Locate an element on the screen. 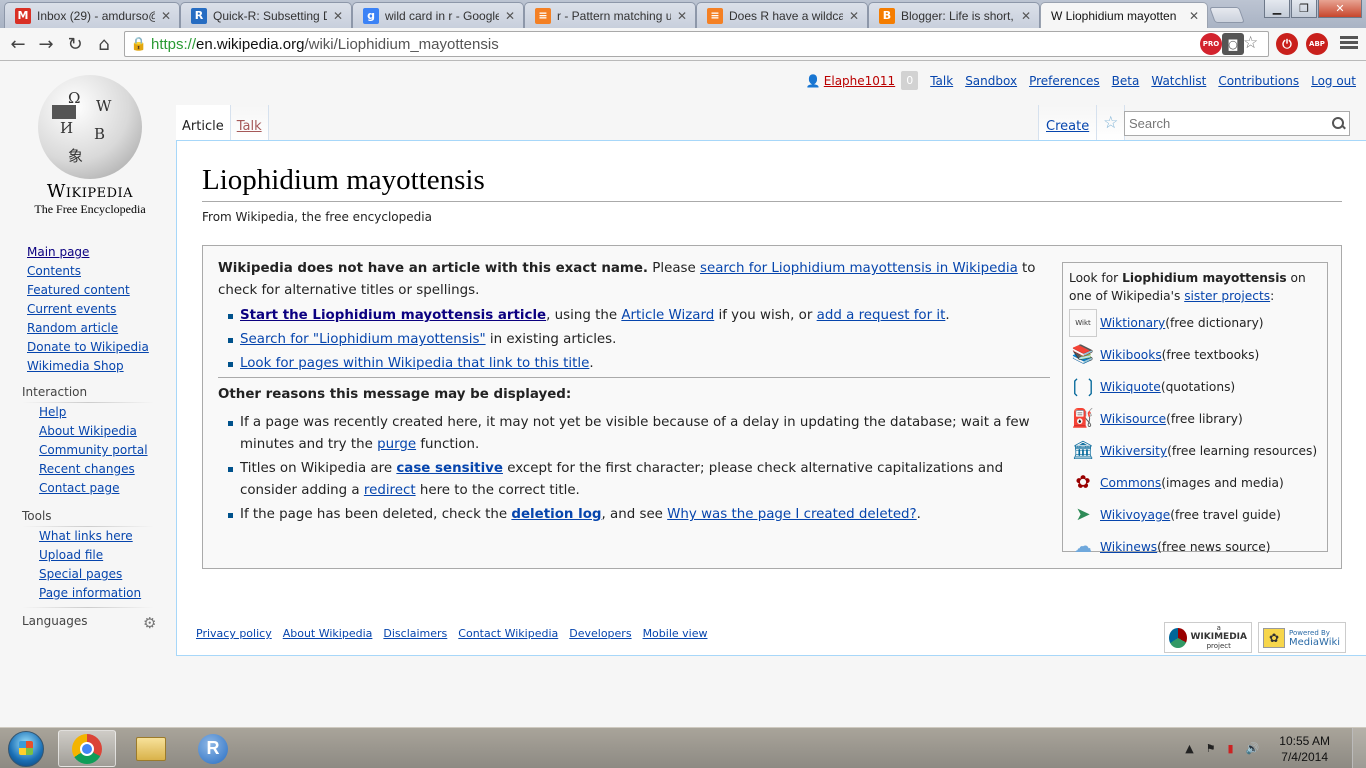 This screenshot has width=1366, height=768. minimize-button: ▁ is located at coordinates (1277, 9).